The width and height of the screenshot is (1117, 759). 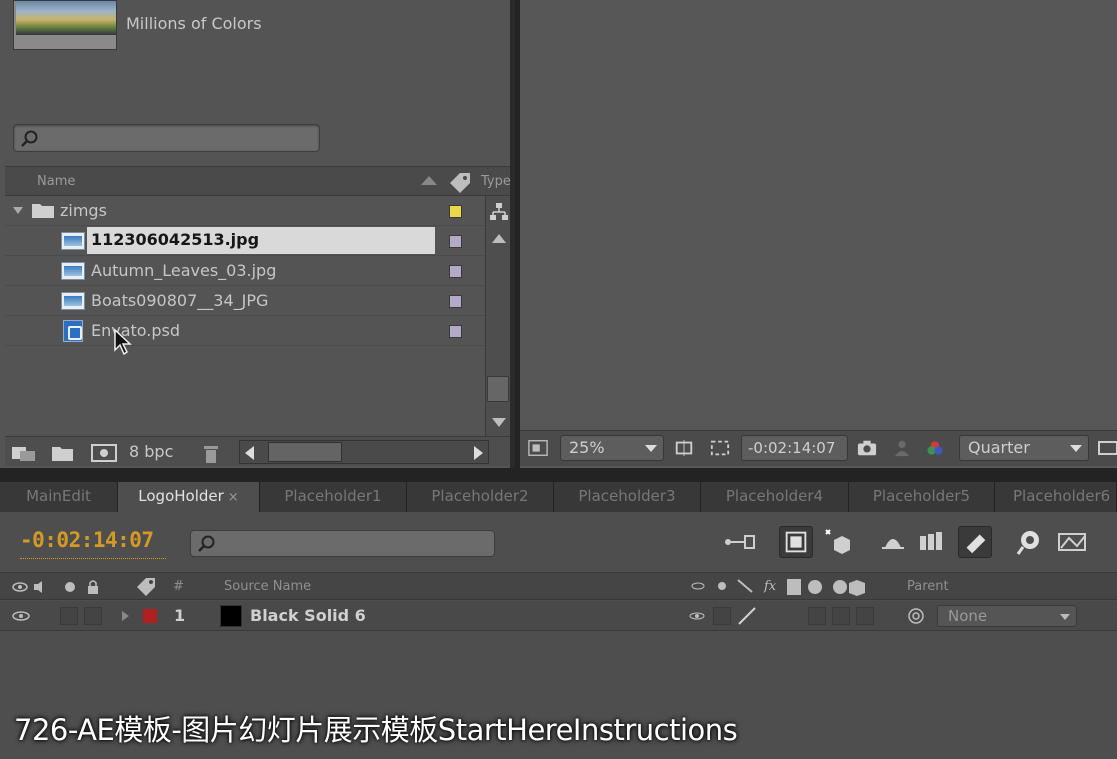 What do you see at coordinates (22, 616) in the screenshot?
I see `visibility-eye-icon` at bounding box center [22, 616].